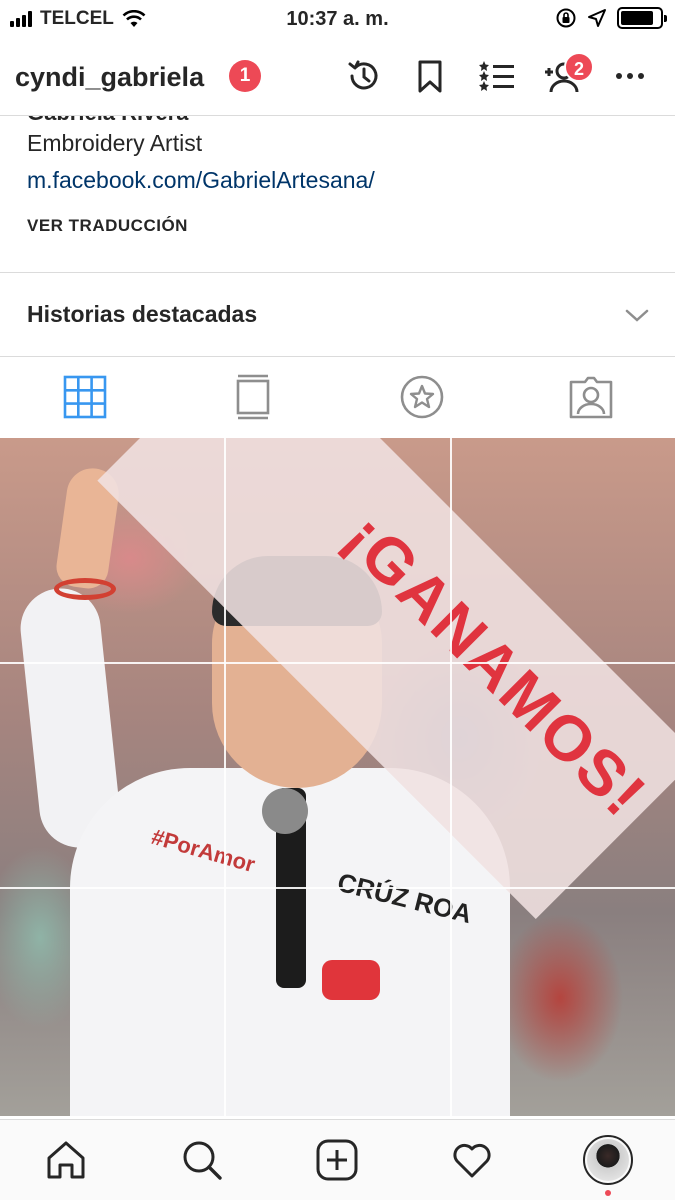  What do you see at coordinates (364, 76) in the screenshot?
I see `archive-history-icon` at bounding box center [364, 76].